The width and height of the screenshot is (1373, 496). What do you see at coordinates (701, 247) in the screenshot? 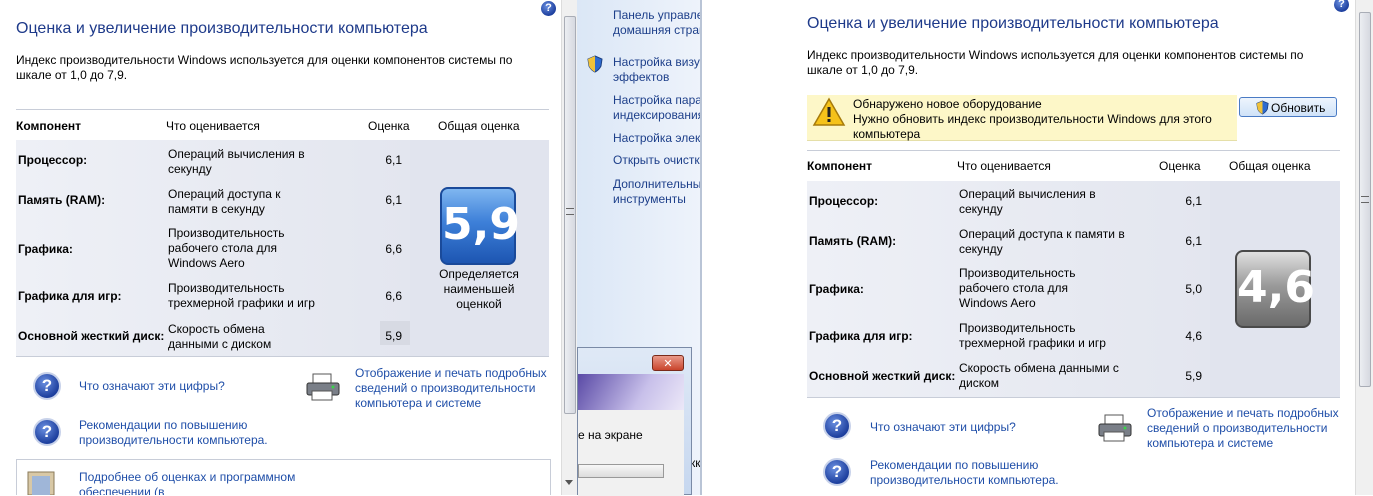
I see `window-edge` at bounding box center [701, 247].